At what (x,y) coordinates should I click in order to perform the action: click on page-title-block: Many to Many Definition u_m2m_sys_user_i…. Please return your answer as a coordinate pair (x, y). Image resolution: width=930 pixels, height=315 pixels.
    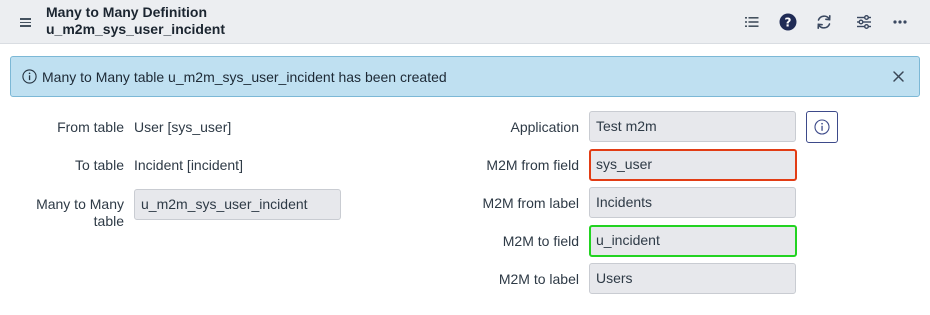
    Looking at the image, I should click on (135, 21).